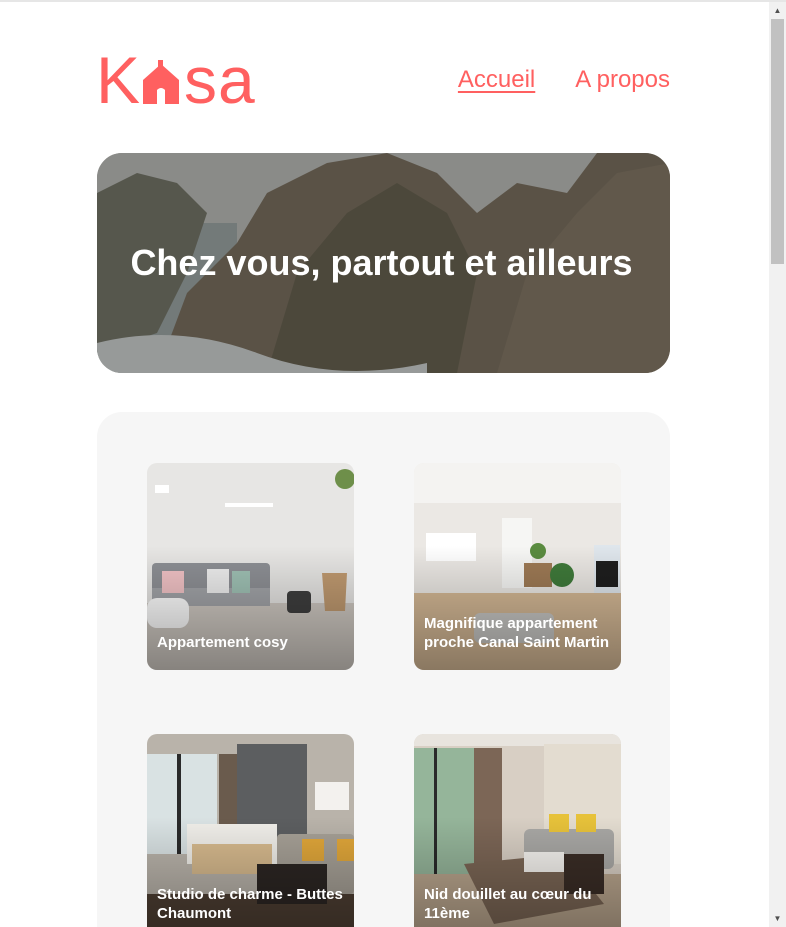 The height and width of the screenshot is (927, 786). I want to click on scroll-down-arrow-icon: ▼, so click(777, 918).